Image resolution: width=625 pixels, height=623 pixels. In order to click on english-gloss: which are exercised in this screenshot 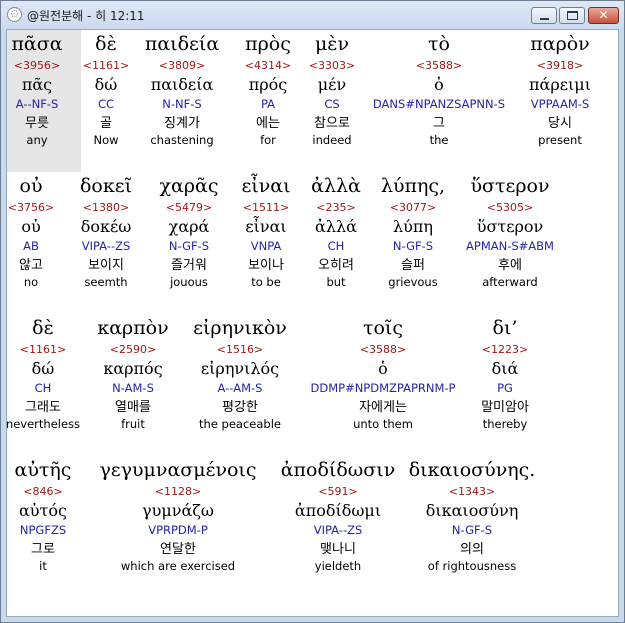, I will do `click(178, 566)`.